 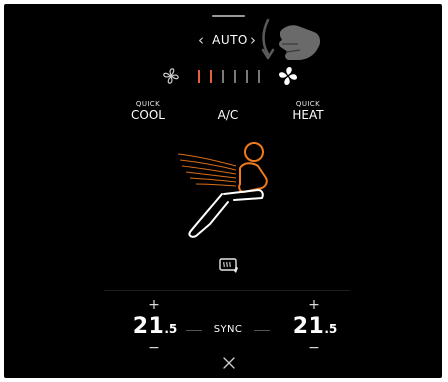 What do you see at coordinates (148, 104) in the screenshot?
I see `quick-cool-small-label: QUICK` at bounding box center [148, 104].